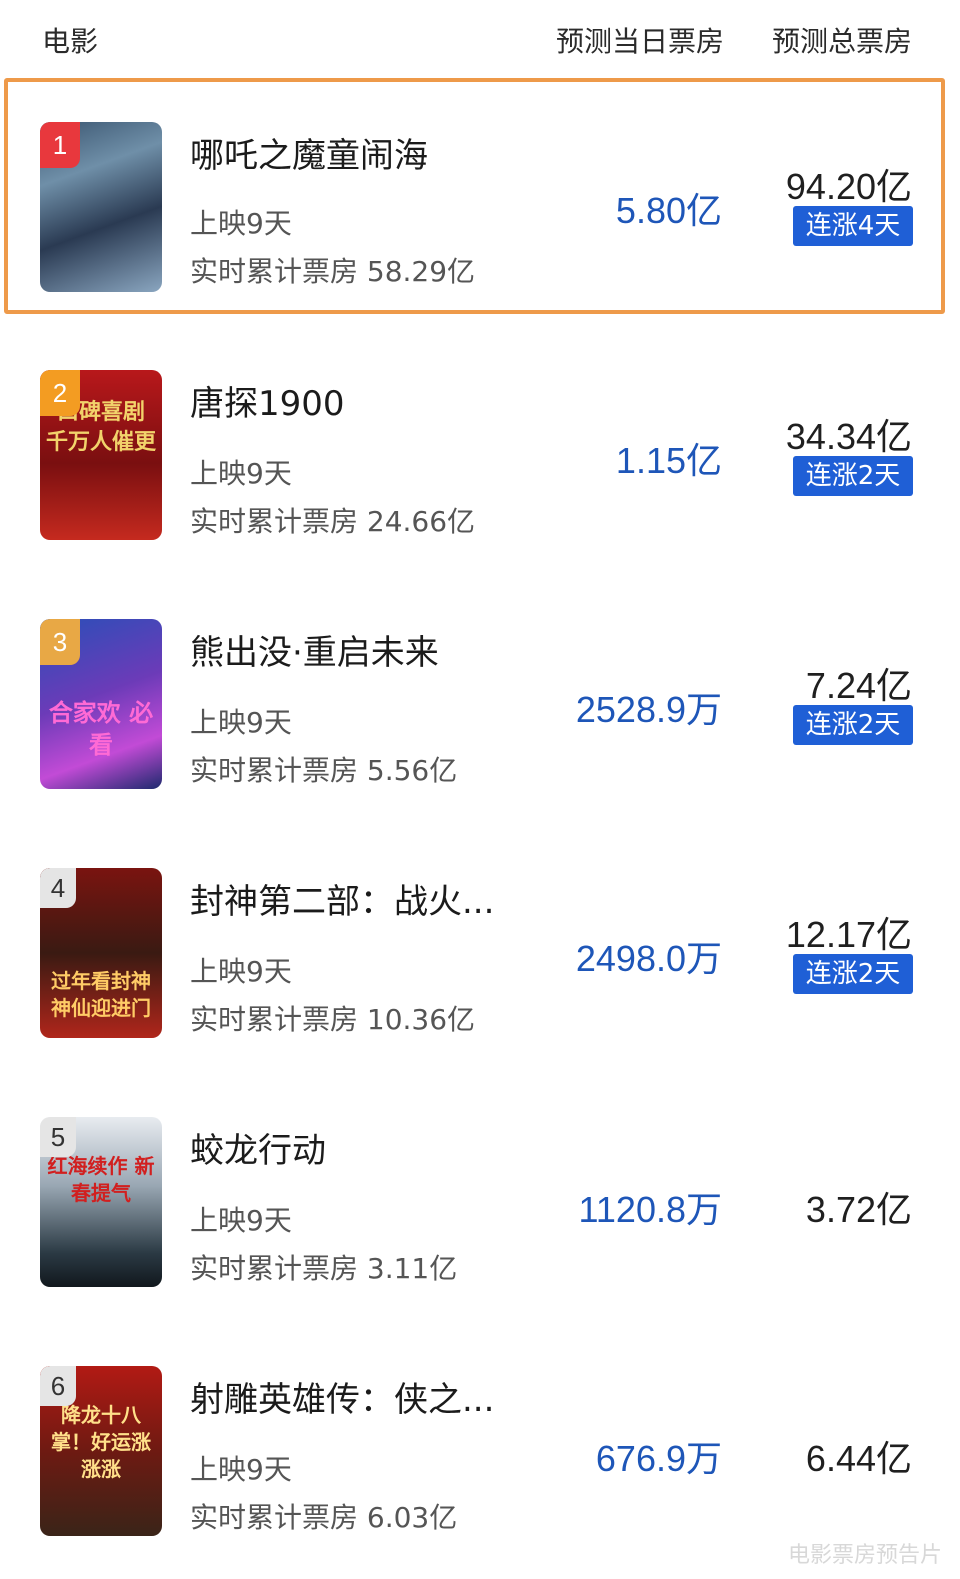 This screenshot has height=1579, width=960. What do you see at coordinates (101, 207) in the screenshot?
I see `movie-poster: 1` at bounding box center [101, 207].